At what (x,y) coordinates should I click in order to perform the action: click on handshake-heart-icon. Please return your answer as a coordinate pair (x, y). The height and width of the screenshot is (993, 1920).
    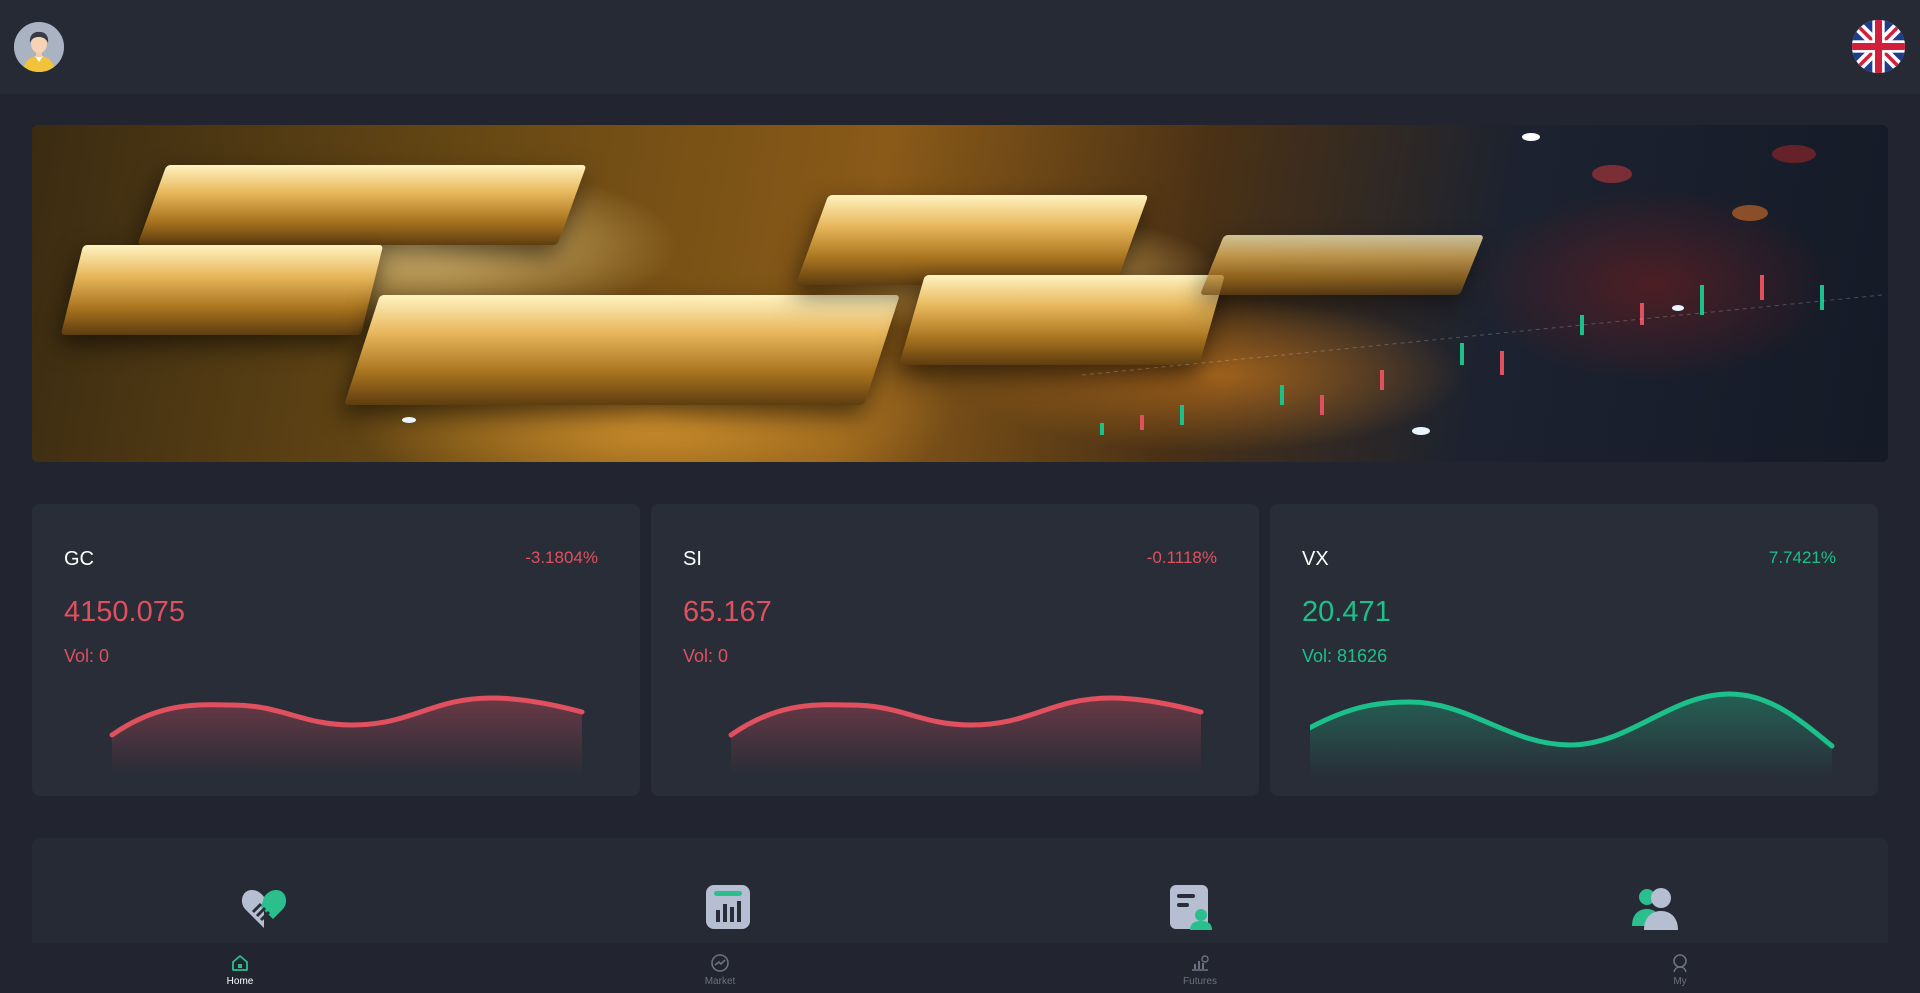
    Looking at the image, I should click on (264, 907).